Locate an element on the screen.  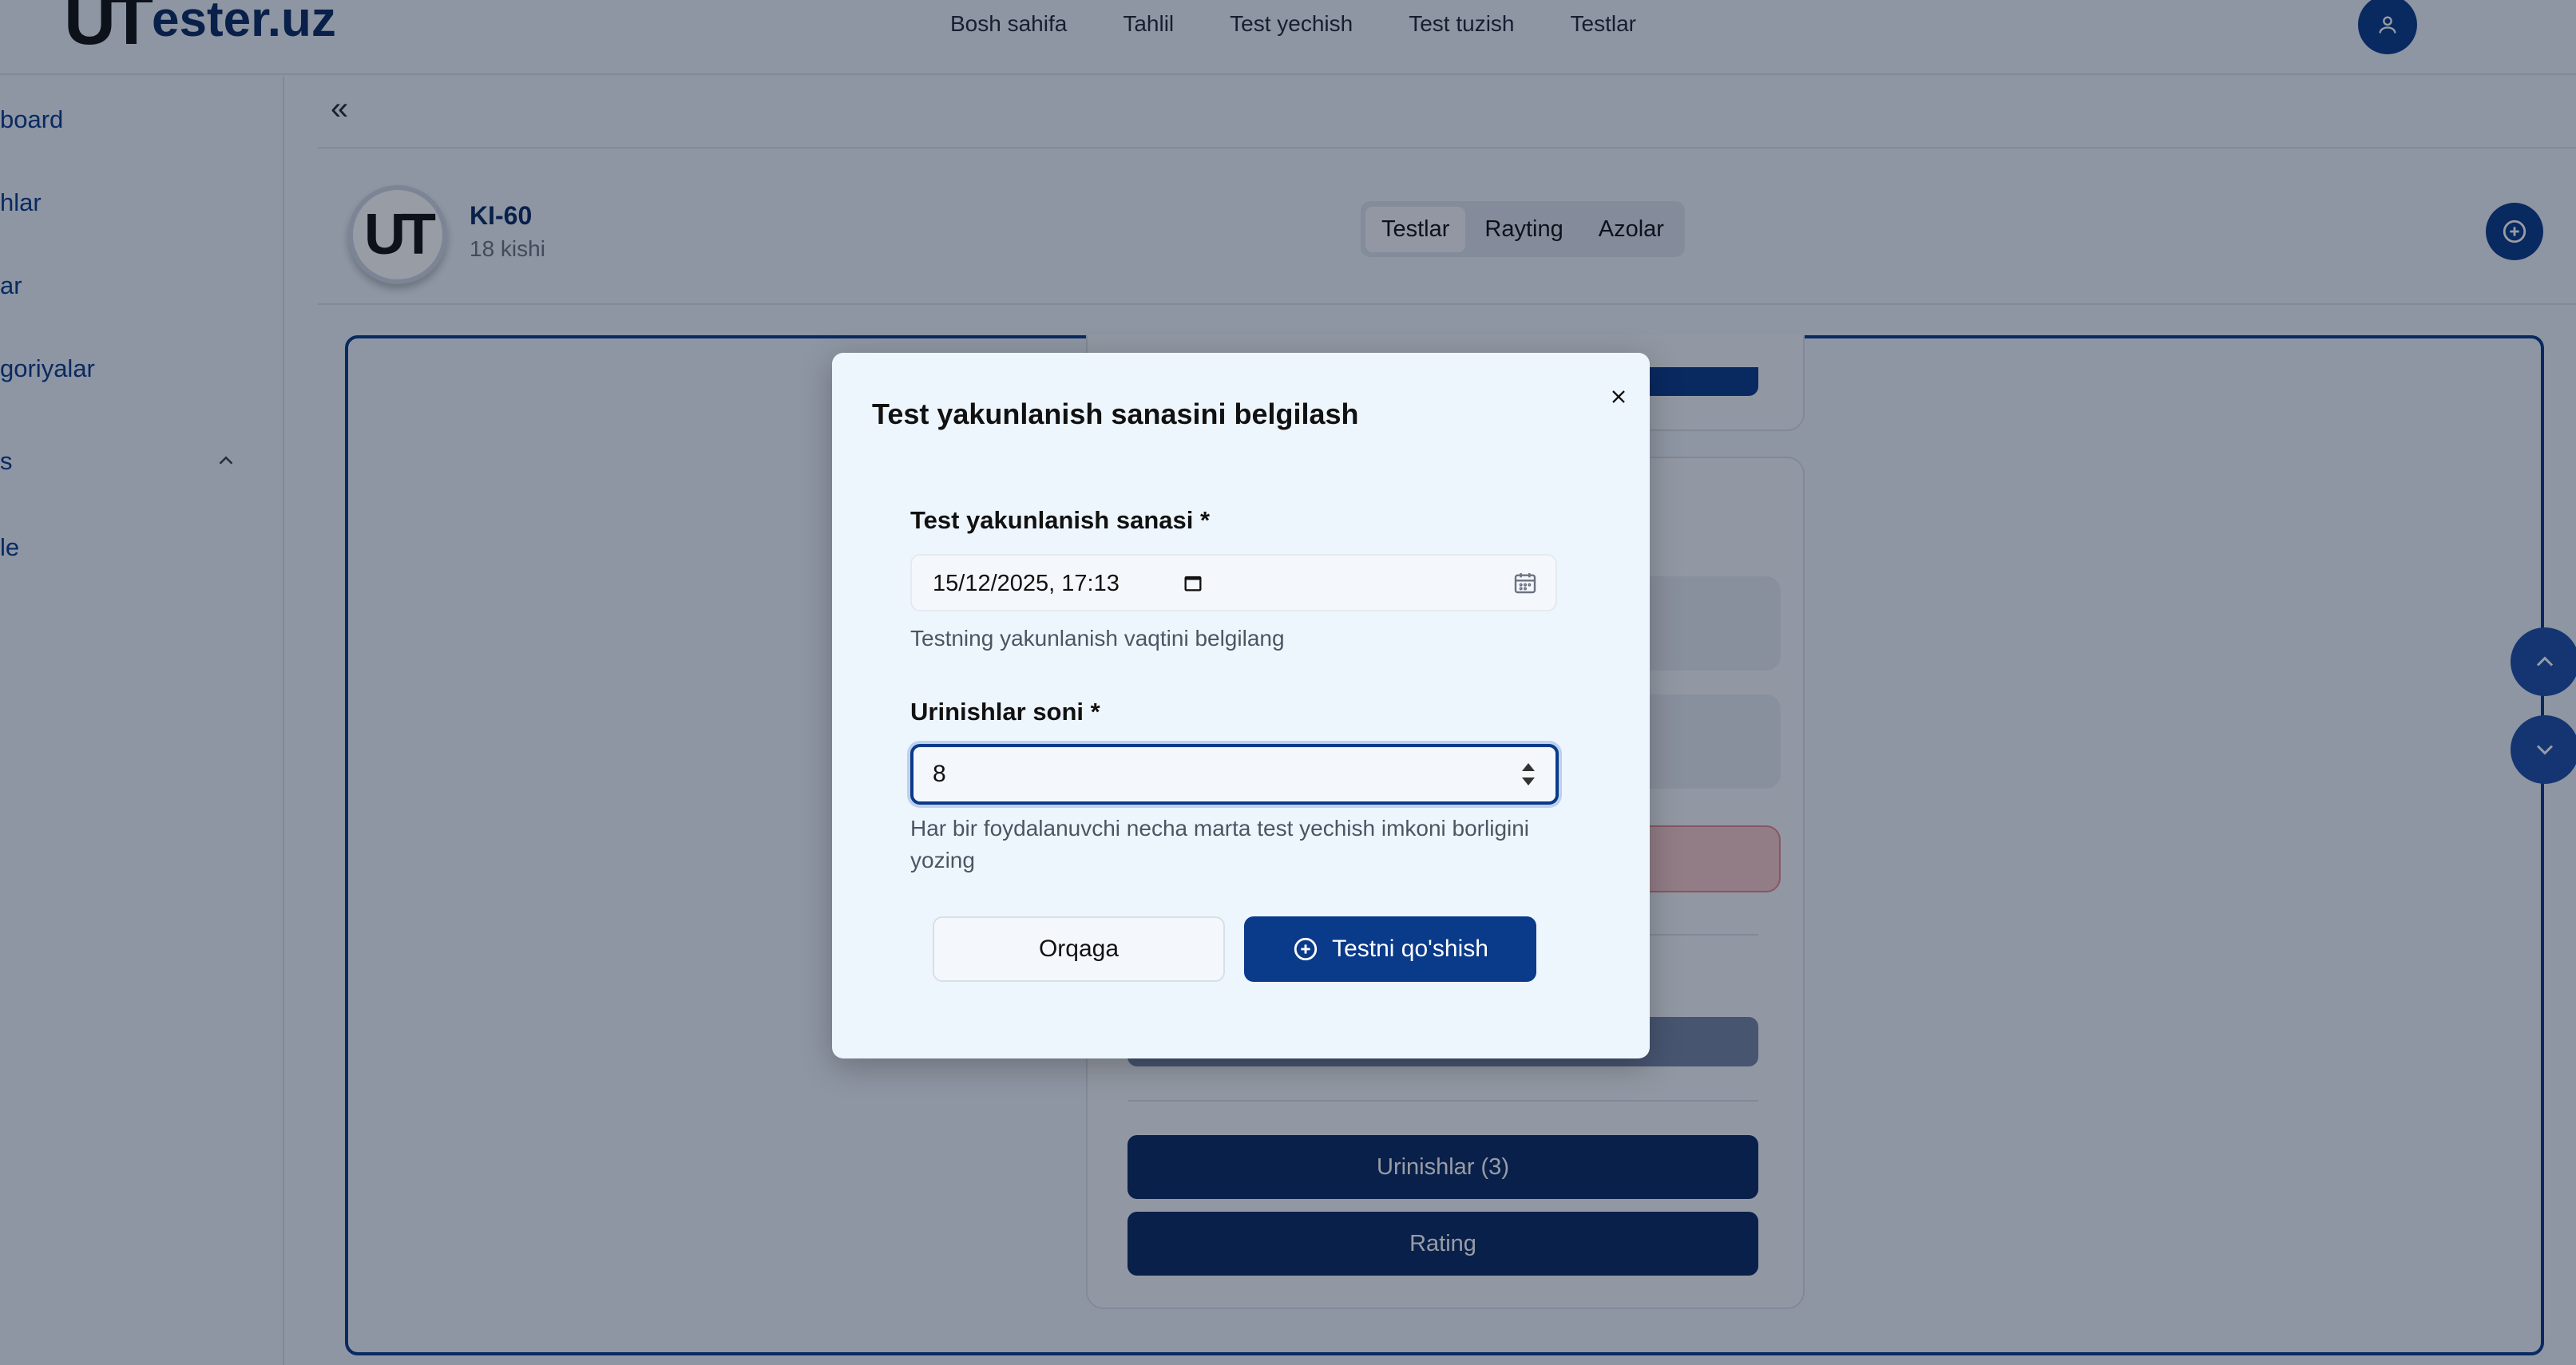
close-button is located at coordinates (1619, 397).